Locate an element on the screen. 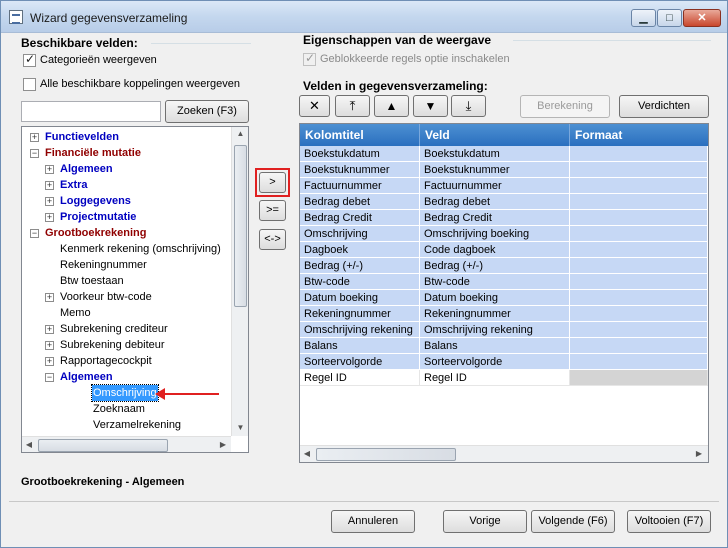  move-down-icon: ▼ is located at coordinates (430, 106).